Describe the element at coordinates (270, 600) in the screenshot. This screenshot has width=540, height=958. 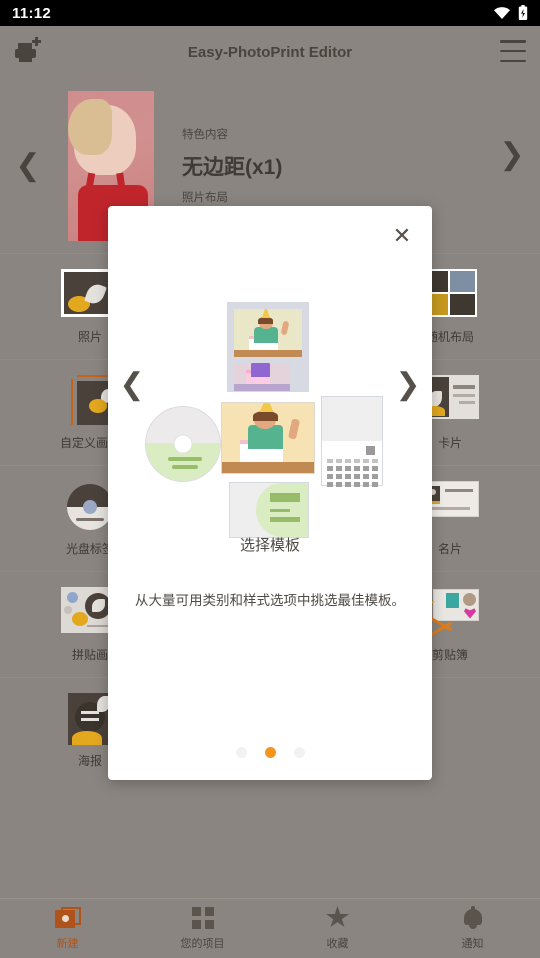
I see `modal-description: 从大量可用类别和样式选项中挑选最佳模板。` at that location.